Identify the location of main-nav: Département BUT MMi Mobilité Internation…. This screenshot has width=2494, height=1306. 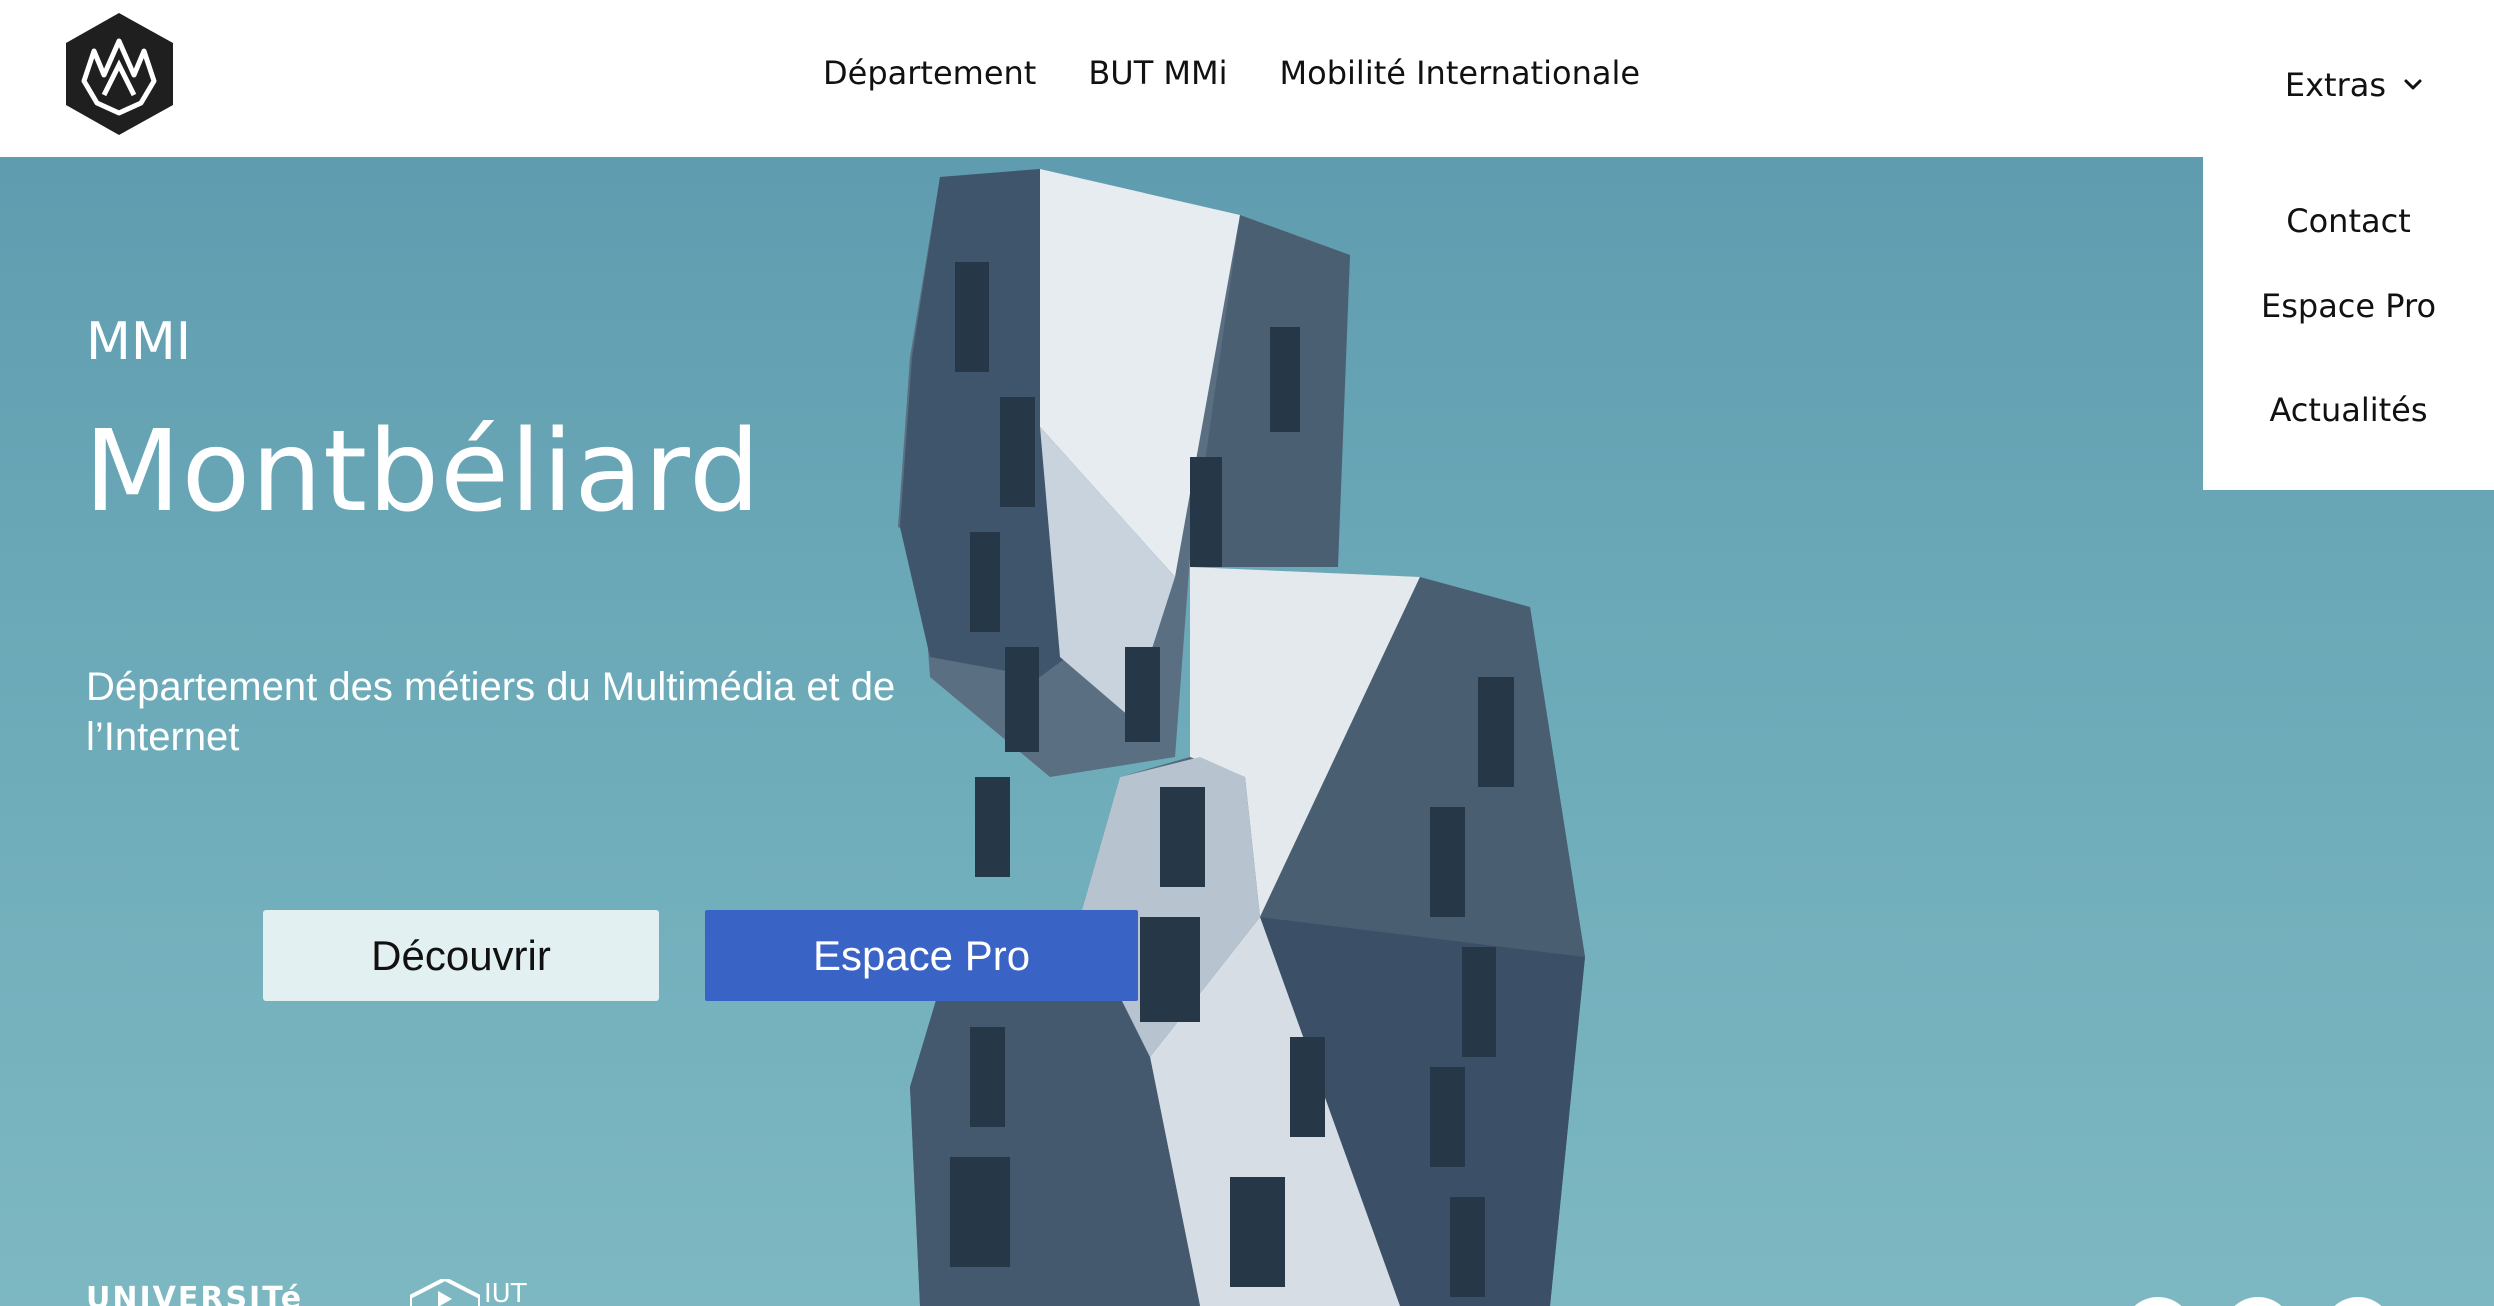
(1231, 73).